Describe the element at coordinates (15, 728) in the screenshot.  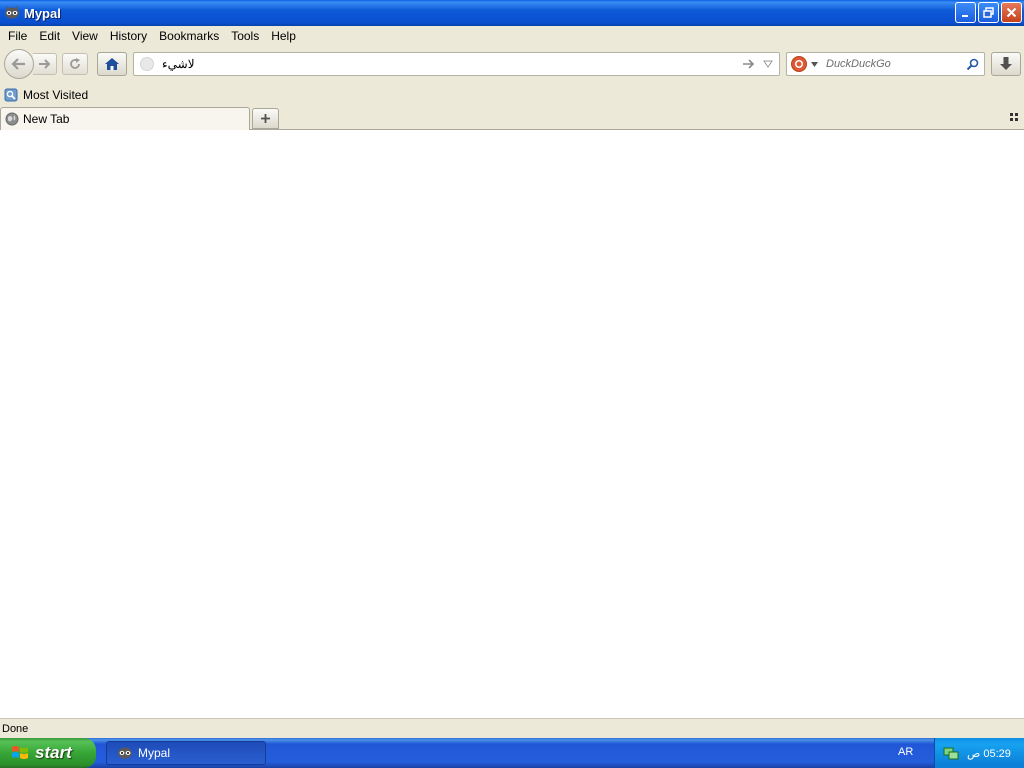
I see `status-text: Done` at that location.